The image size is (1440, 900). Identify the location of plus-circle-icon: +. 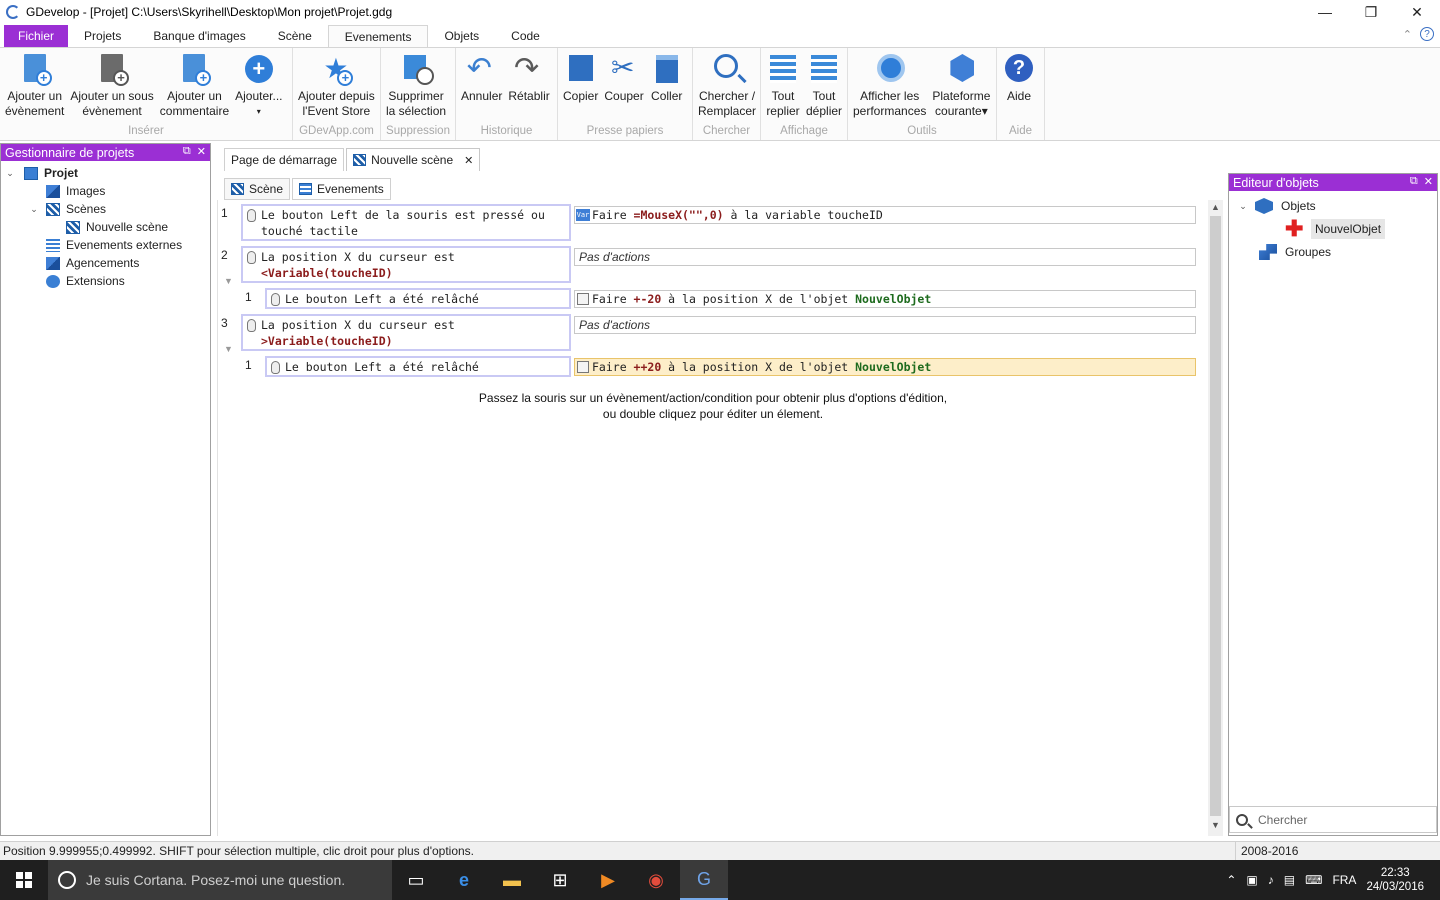
(259, 69).